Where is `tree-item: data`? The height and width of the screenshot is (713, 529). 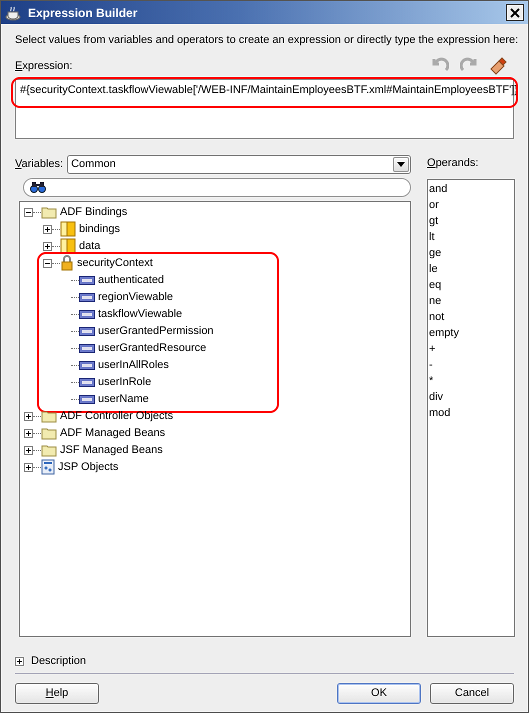 tree-item: data is located at coordinates (89, 246).